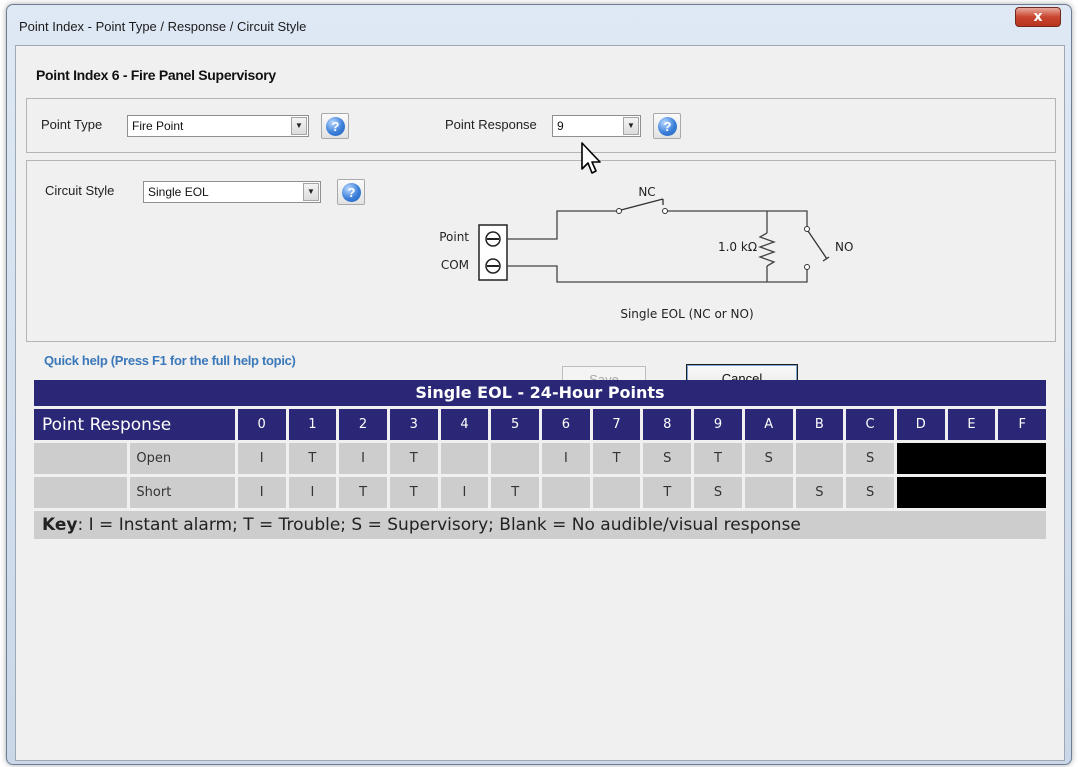  I want to click on point-type-dropdown: Fire Point ▼, so click(218, 126).